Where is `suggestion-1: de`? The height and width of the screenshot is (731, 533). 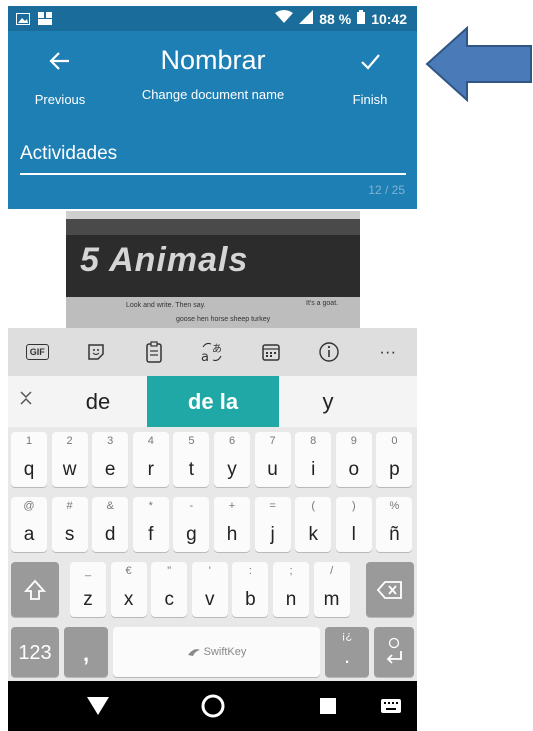
suggestion-1: de is located at coordinates (98, 401).